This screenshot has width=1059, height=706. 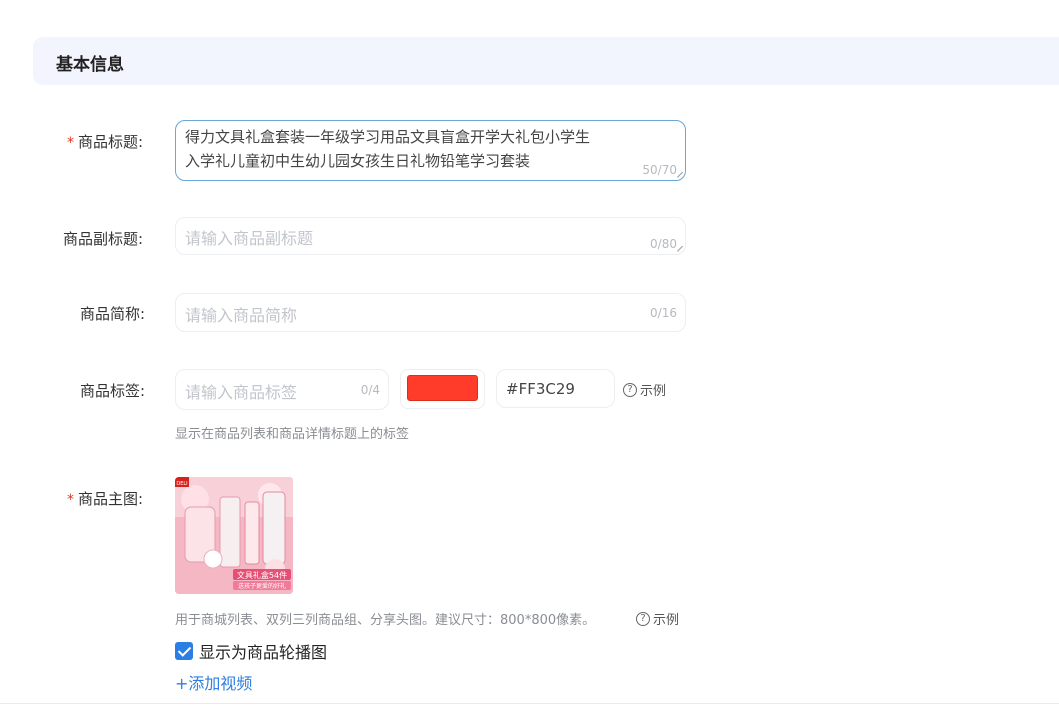 I want to click on tag-hint: 显示在商品列表和商品详情标题上的标签, so click(x=292, y=434).